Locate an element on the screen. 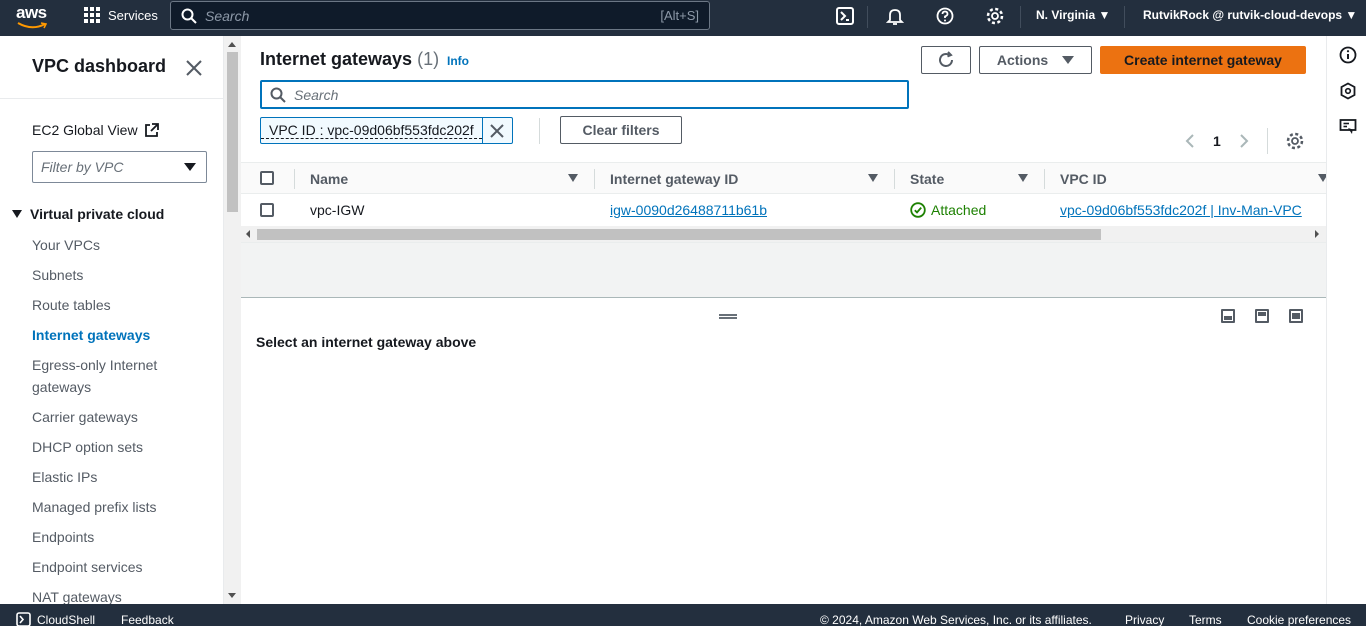  sidebar-item-endpoint-services: Endpoint services is located at coordinates (107, 567).